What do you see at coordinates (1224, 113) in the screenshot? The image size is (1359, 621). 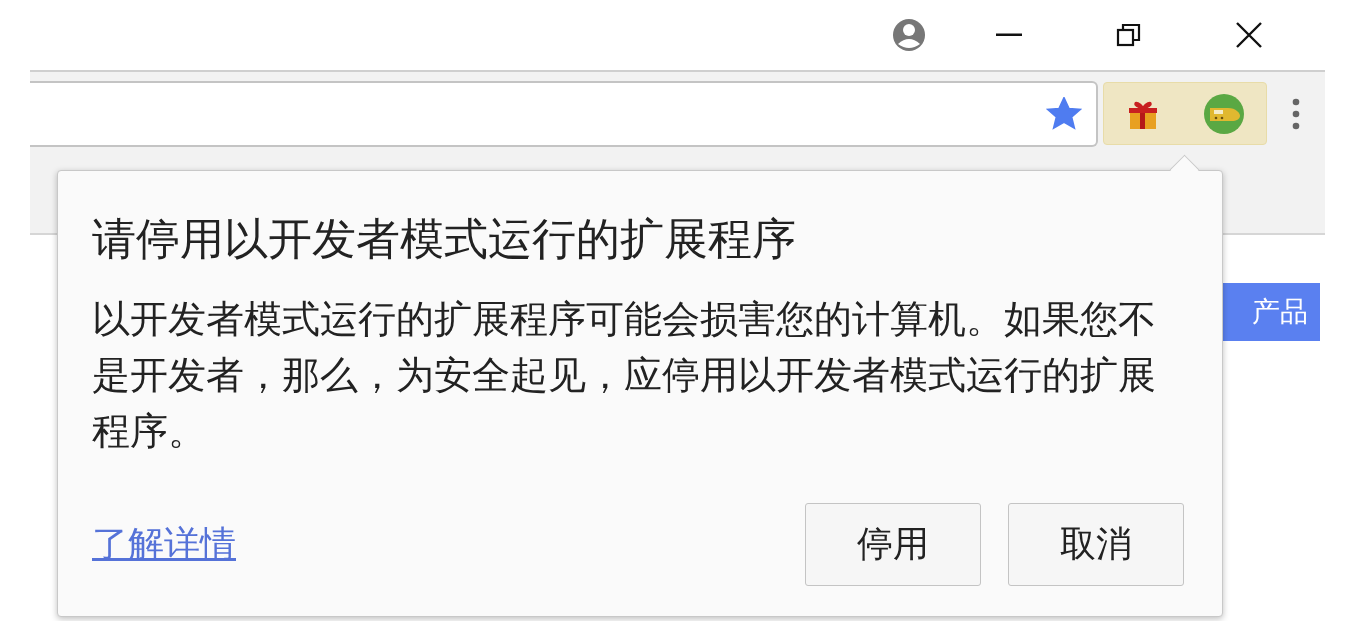 I see `train-icon` at bounding box center [1224, 113].